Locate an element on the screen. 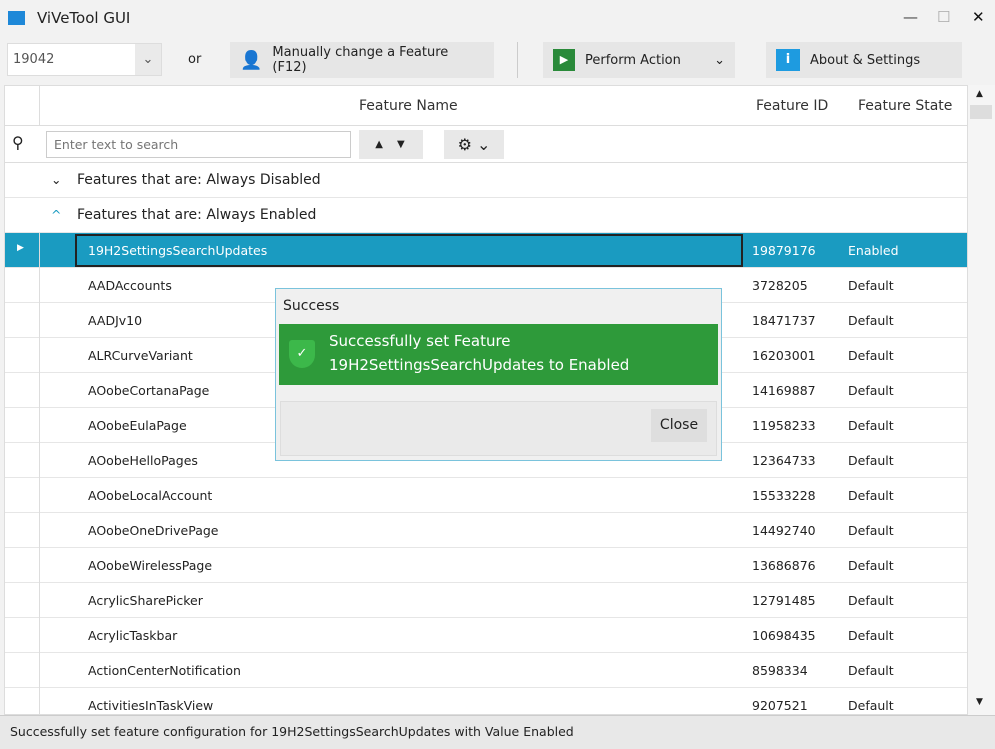 Image resolution: width=995 pixels, height=749 pixels. row-indicator-icon: ▶ is located at coordinates (20, 248).